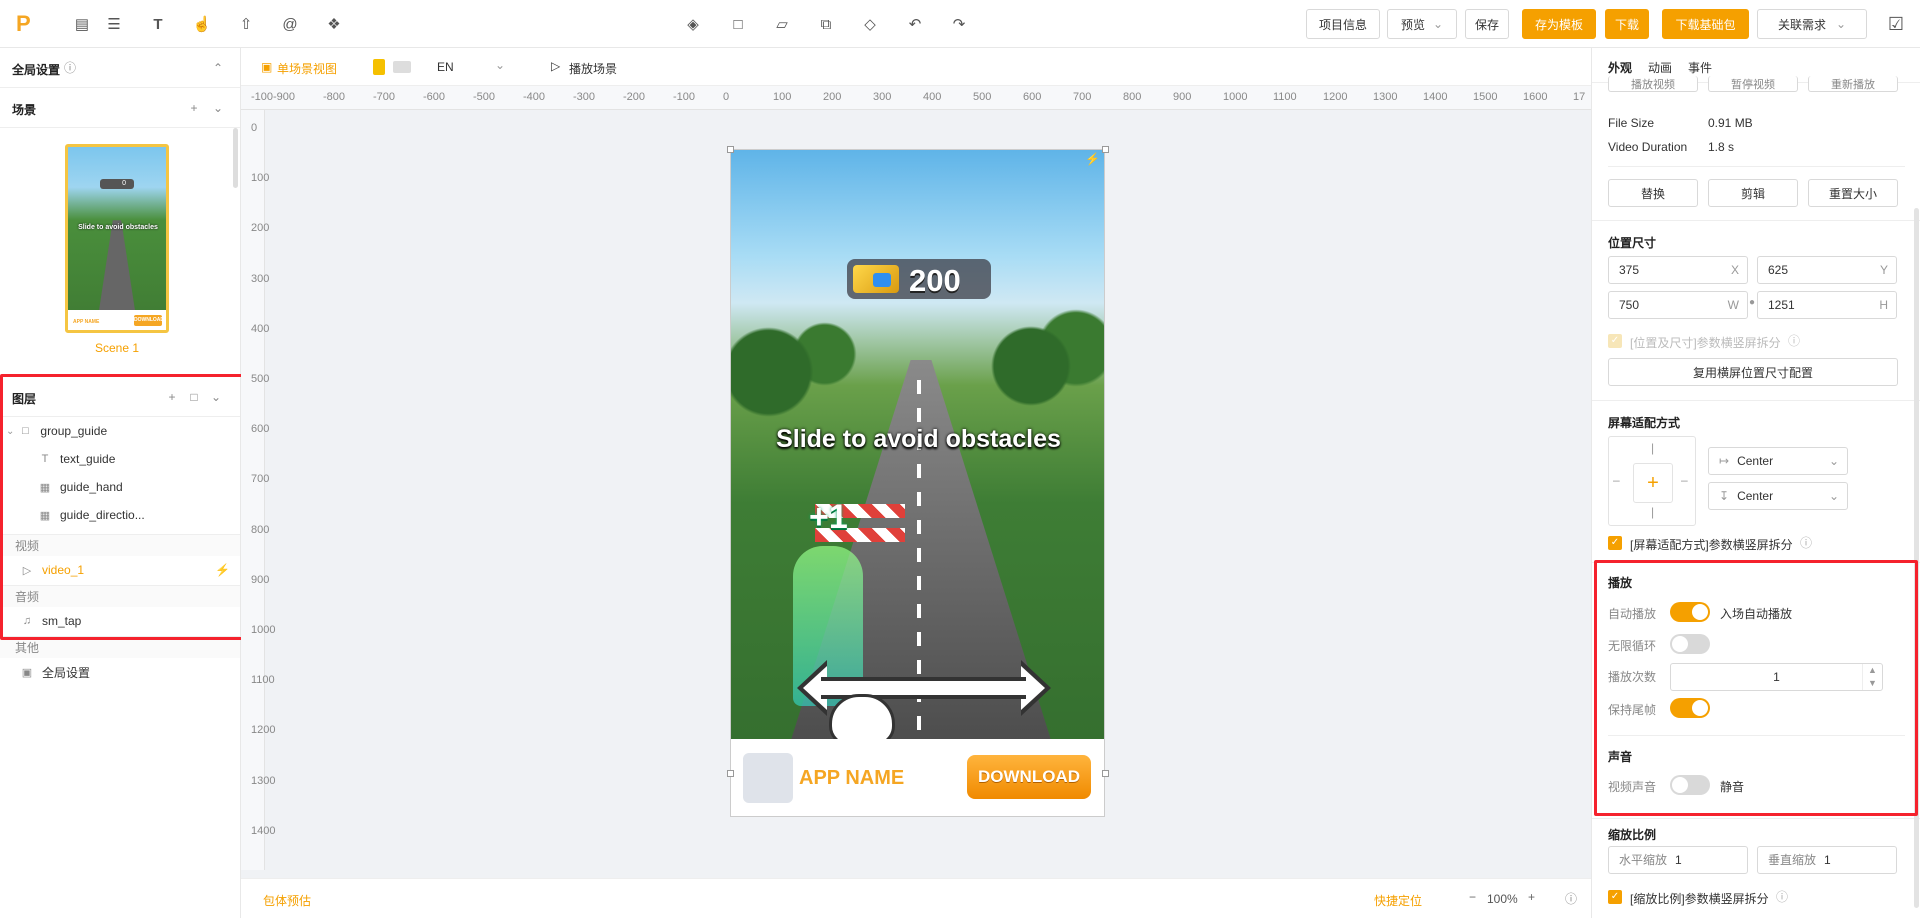 The image size is (1920, 918). I want to click on alignment-center-box: +, so click(1653, 483).